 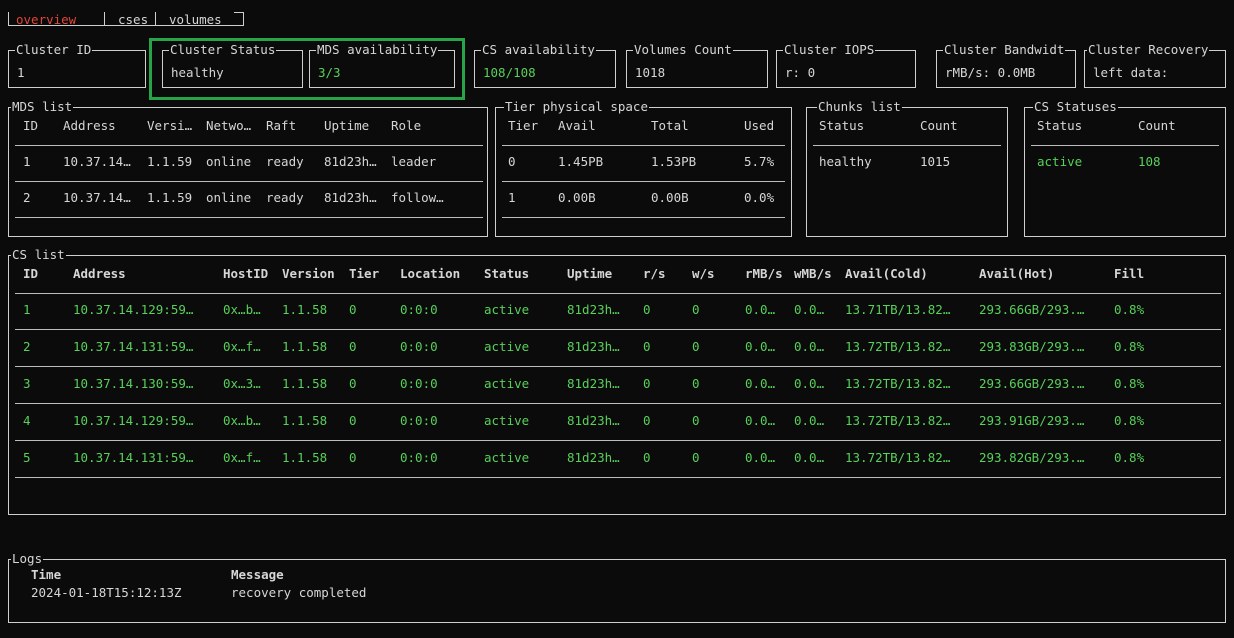 What do you see at coordinates (46, 574) in the screenshot?
I see `logs-header-time: Time` at bounding box center [46, 574].